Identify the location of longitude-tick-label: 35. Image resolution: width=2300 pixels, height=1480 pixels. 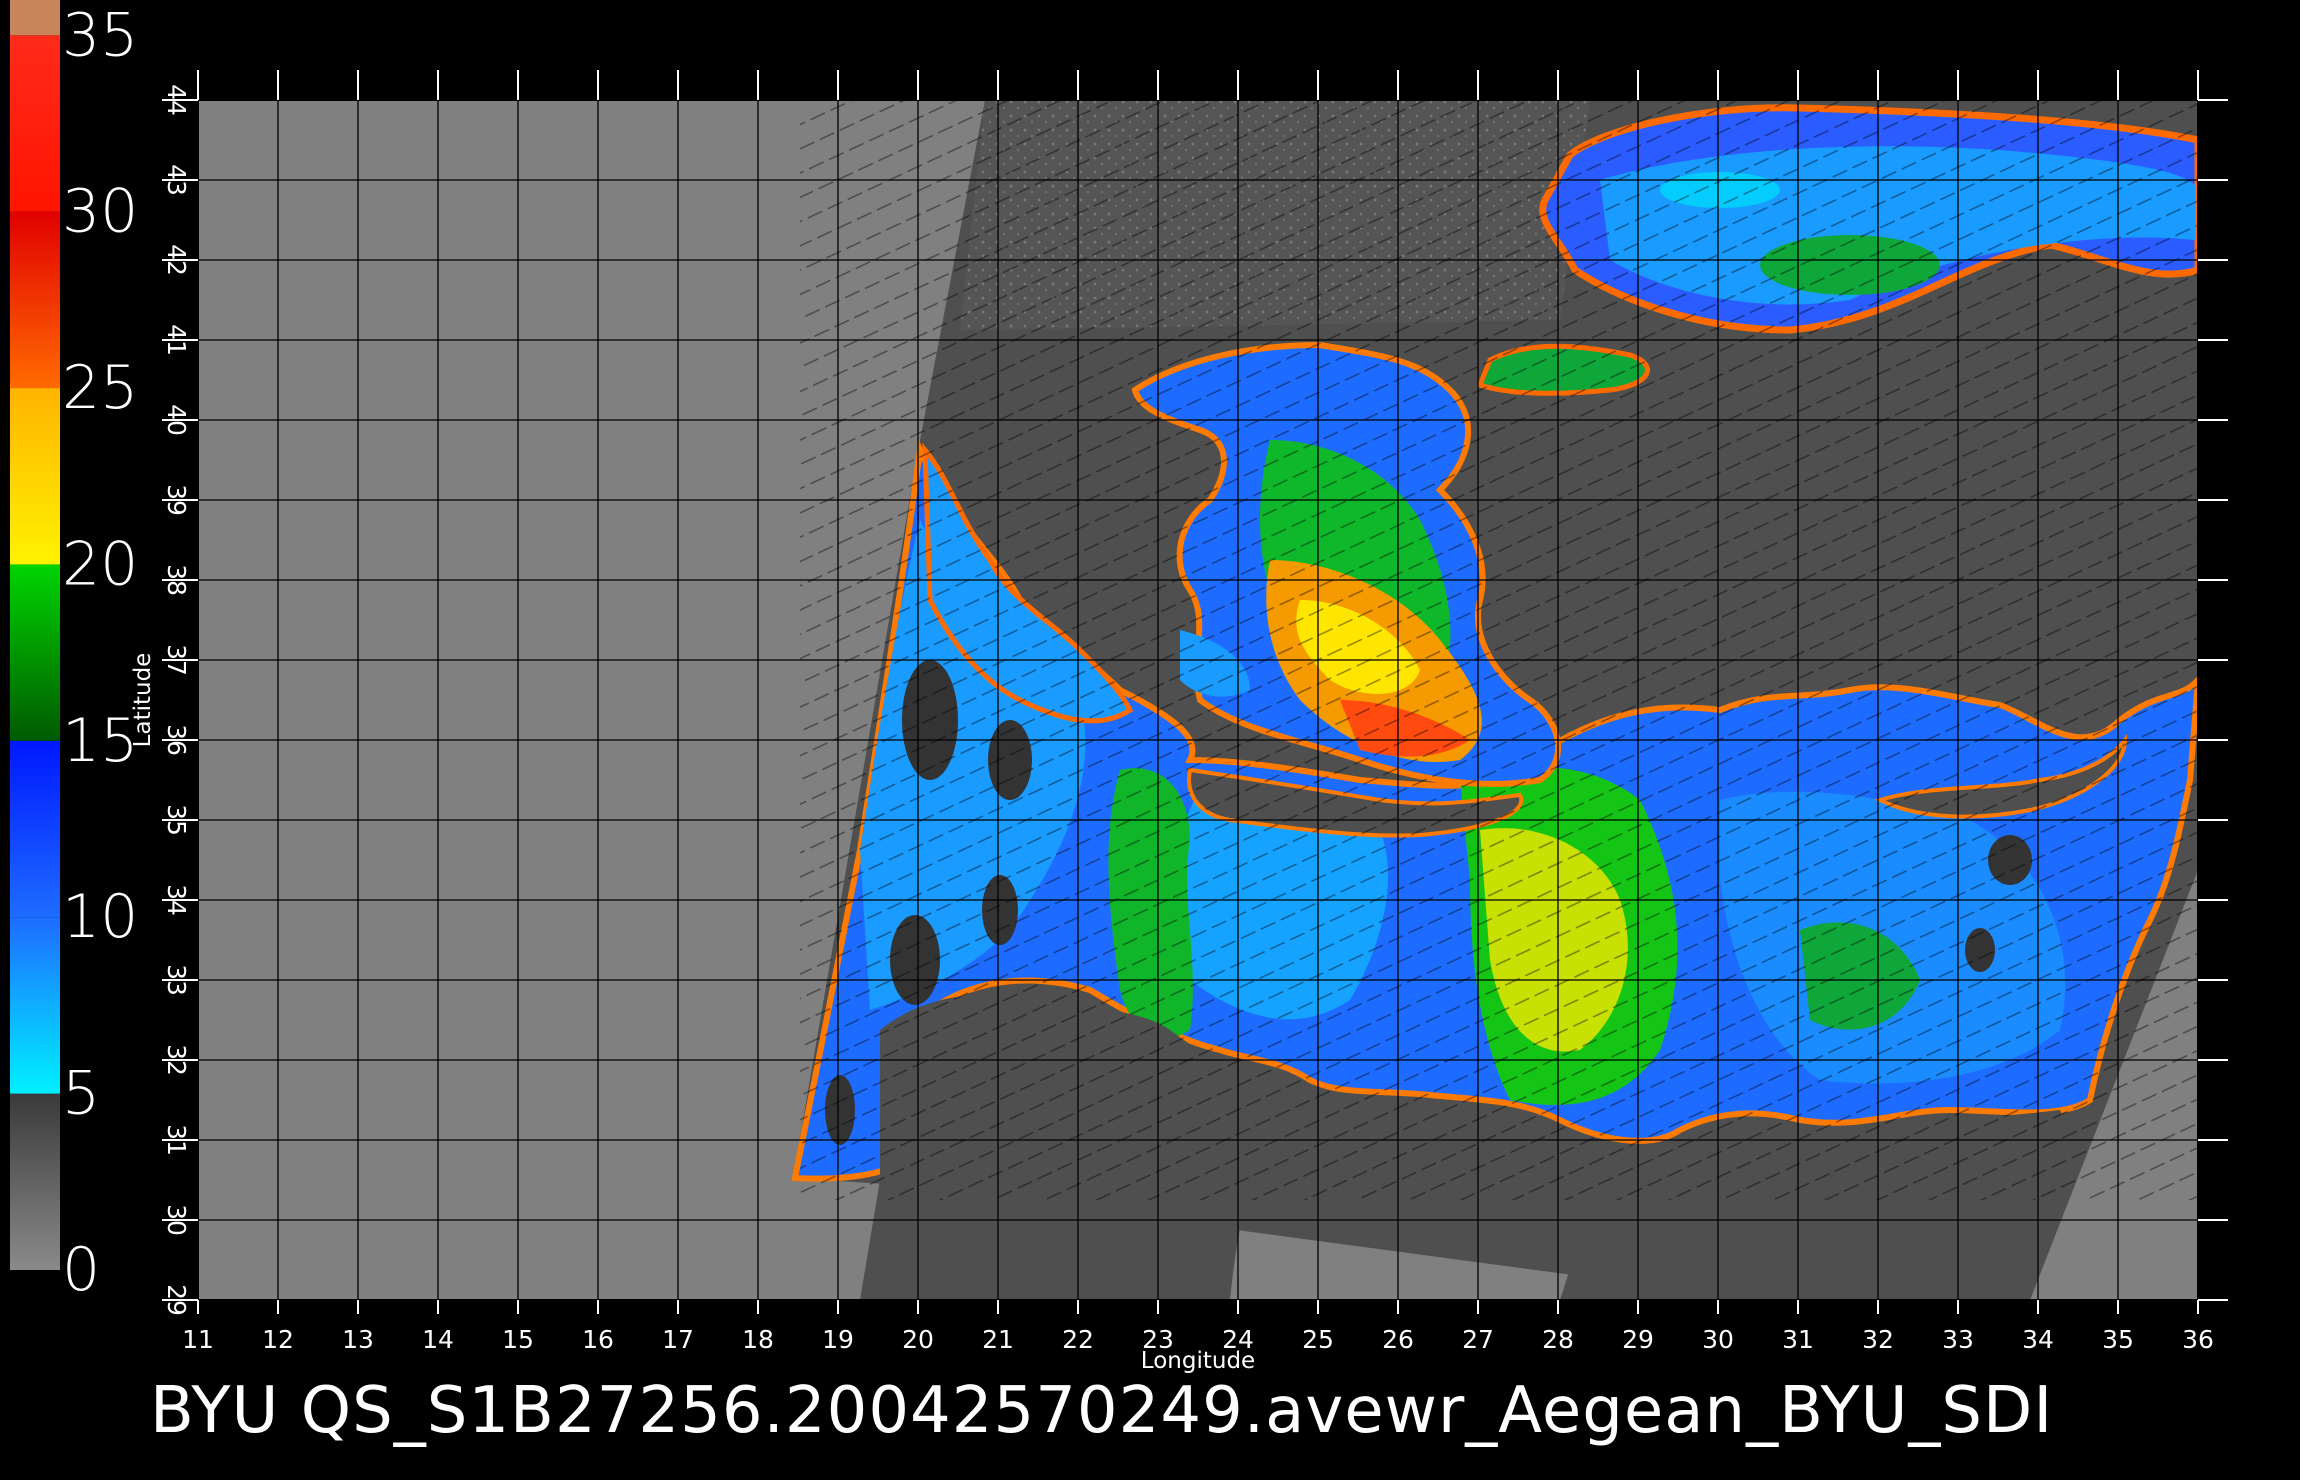
(2118, 1339).